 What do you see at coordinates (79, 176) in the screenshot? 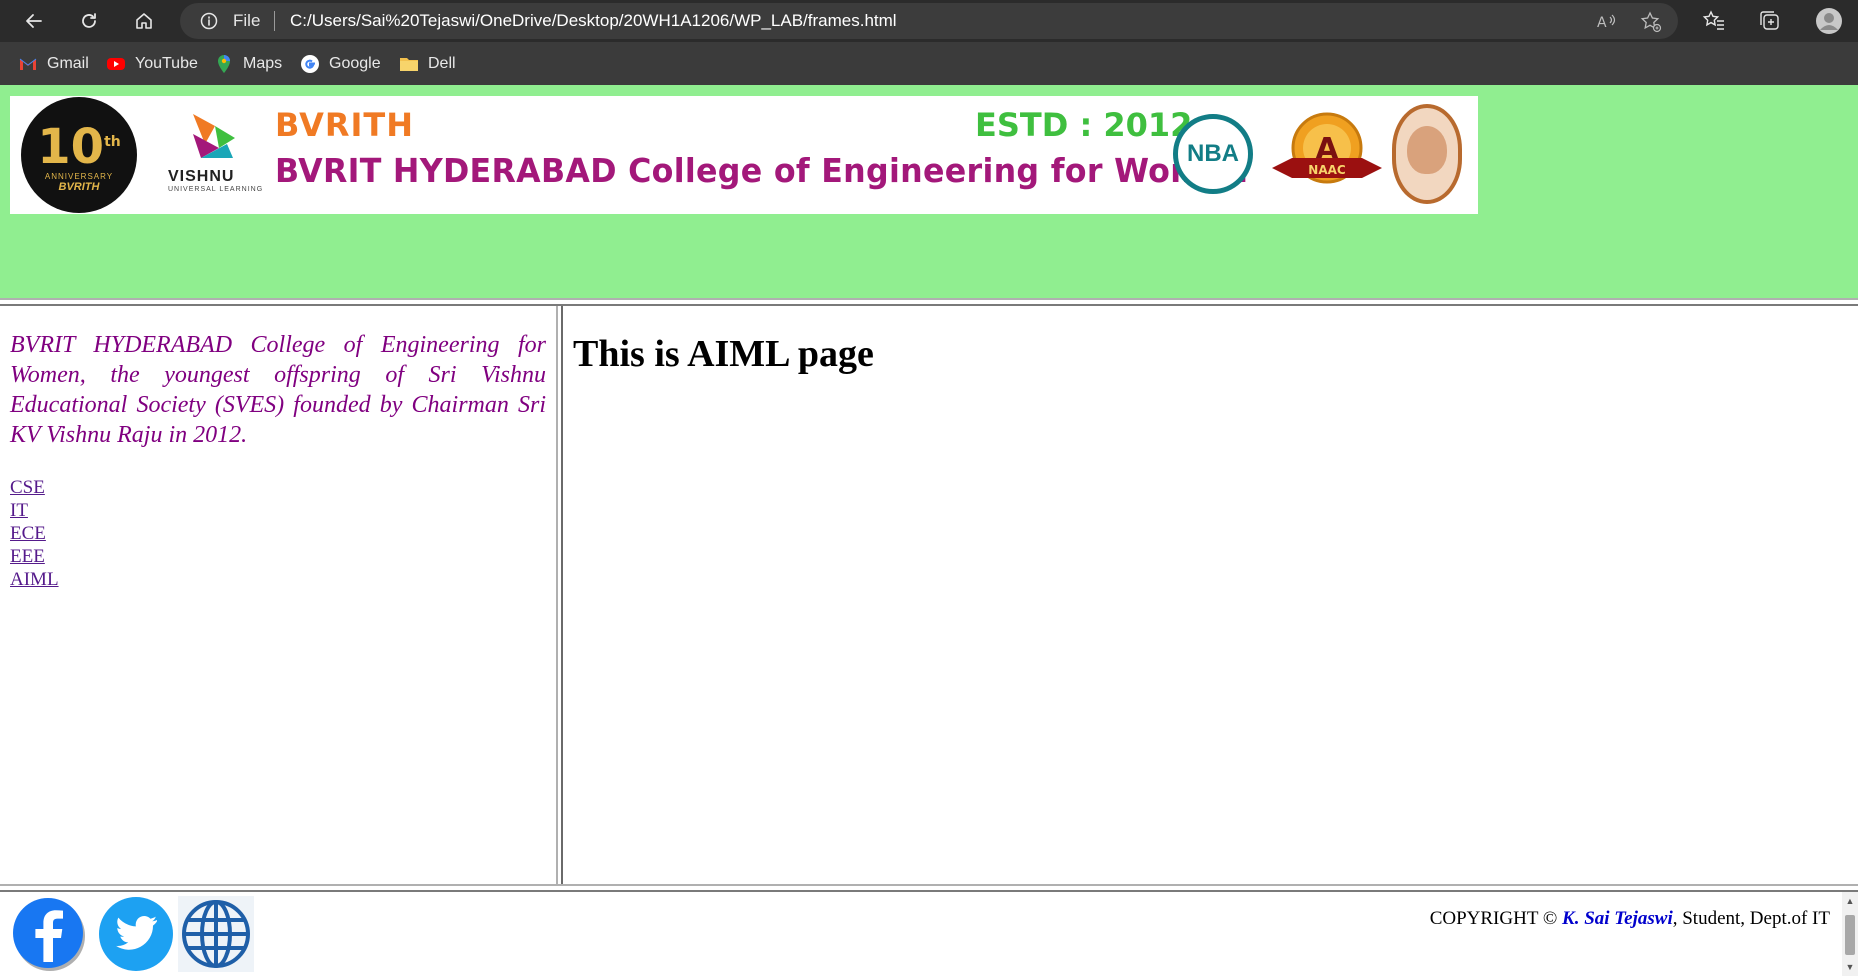
I see `anniversary-line: ANNIVERSARY` at bounding box center [79, 176].